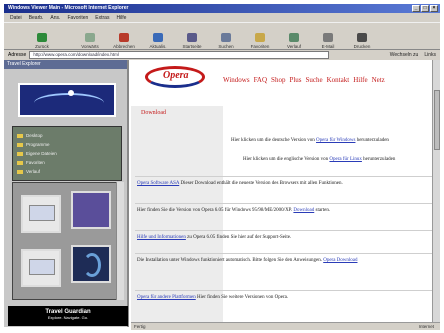 The image size is (444, 333). Describe the element at coordinates (55, 18) in the screenshot. I see `menu-view: Ans.` at that location.